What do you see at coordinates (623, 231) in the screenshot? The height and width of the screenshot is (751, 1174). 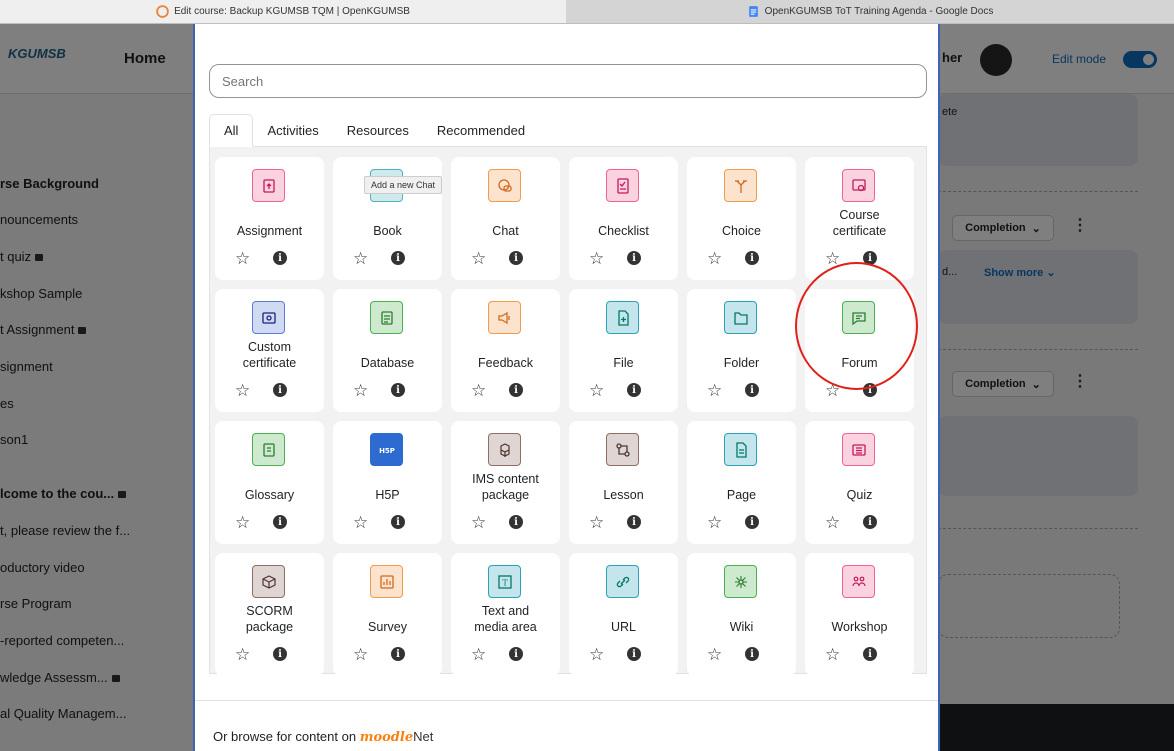 I see `activity-name: Checklist` at bounding box center [623, 231].